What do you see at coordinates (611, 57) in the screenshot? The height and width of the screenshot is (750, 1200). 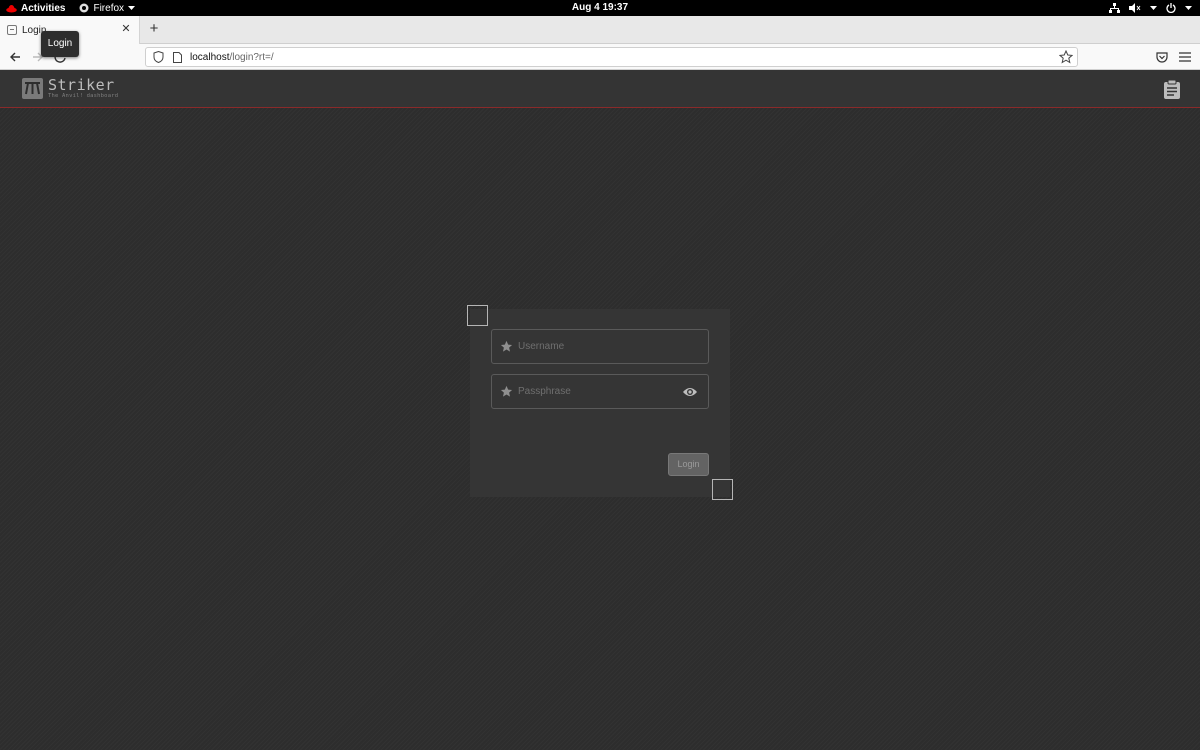 I see `address-bar: localhost/login?rt=/` at bounding box center [611, 57].